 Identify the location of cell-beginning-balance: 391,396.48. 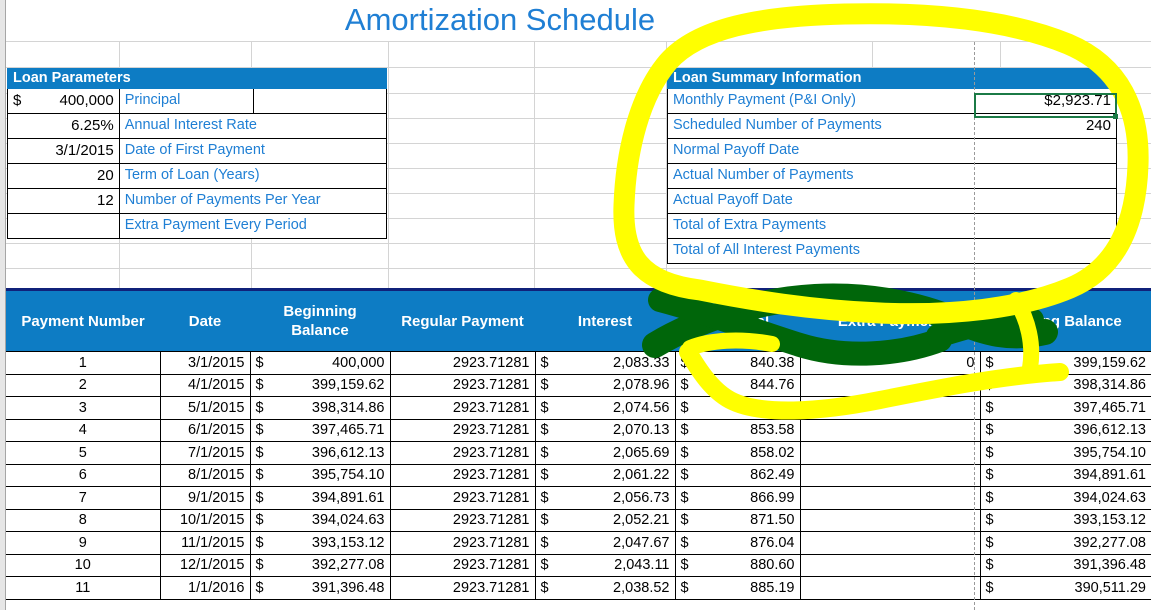
(320, 588).